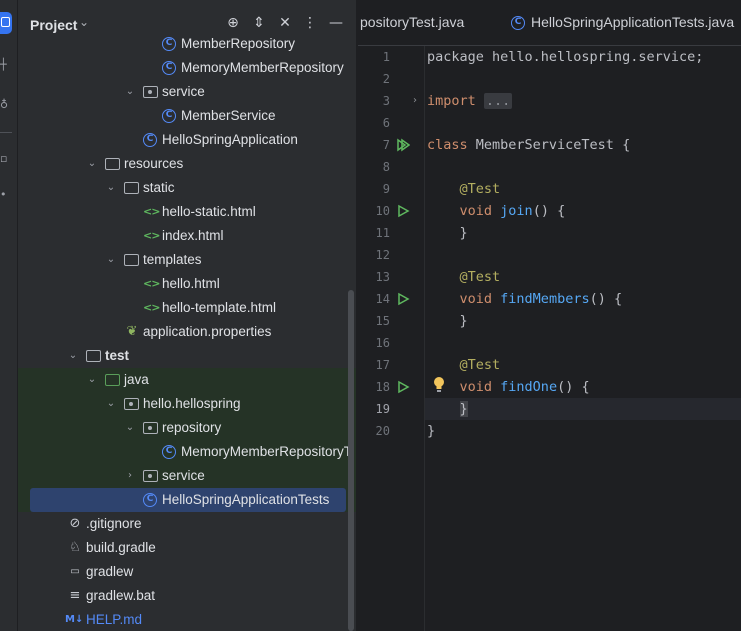  Describe the element at coordinates (136, 379) in the screenshot. I see `tree-item-label: java` at that location.